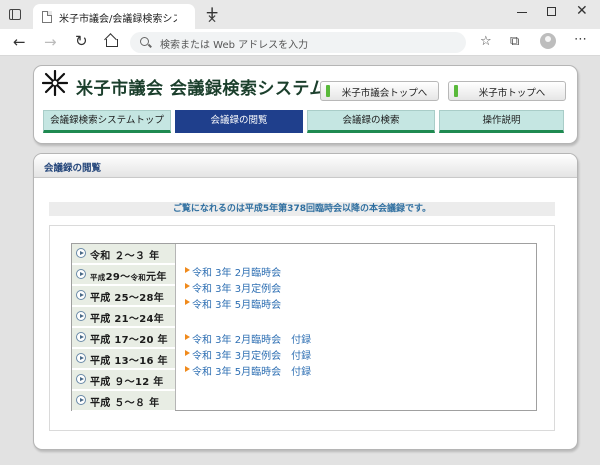  What do you see at coordinates (384, 93) in the screenshot?
I see `council-top-link-label: 米子市議会トップへ` at bounding box center [384, 93].